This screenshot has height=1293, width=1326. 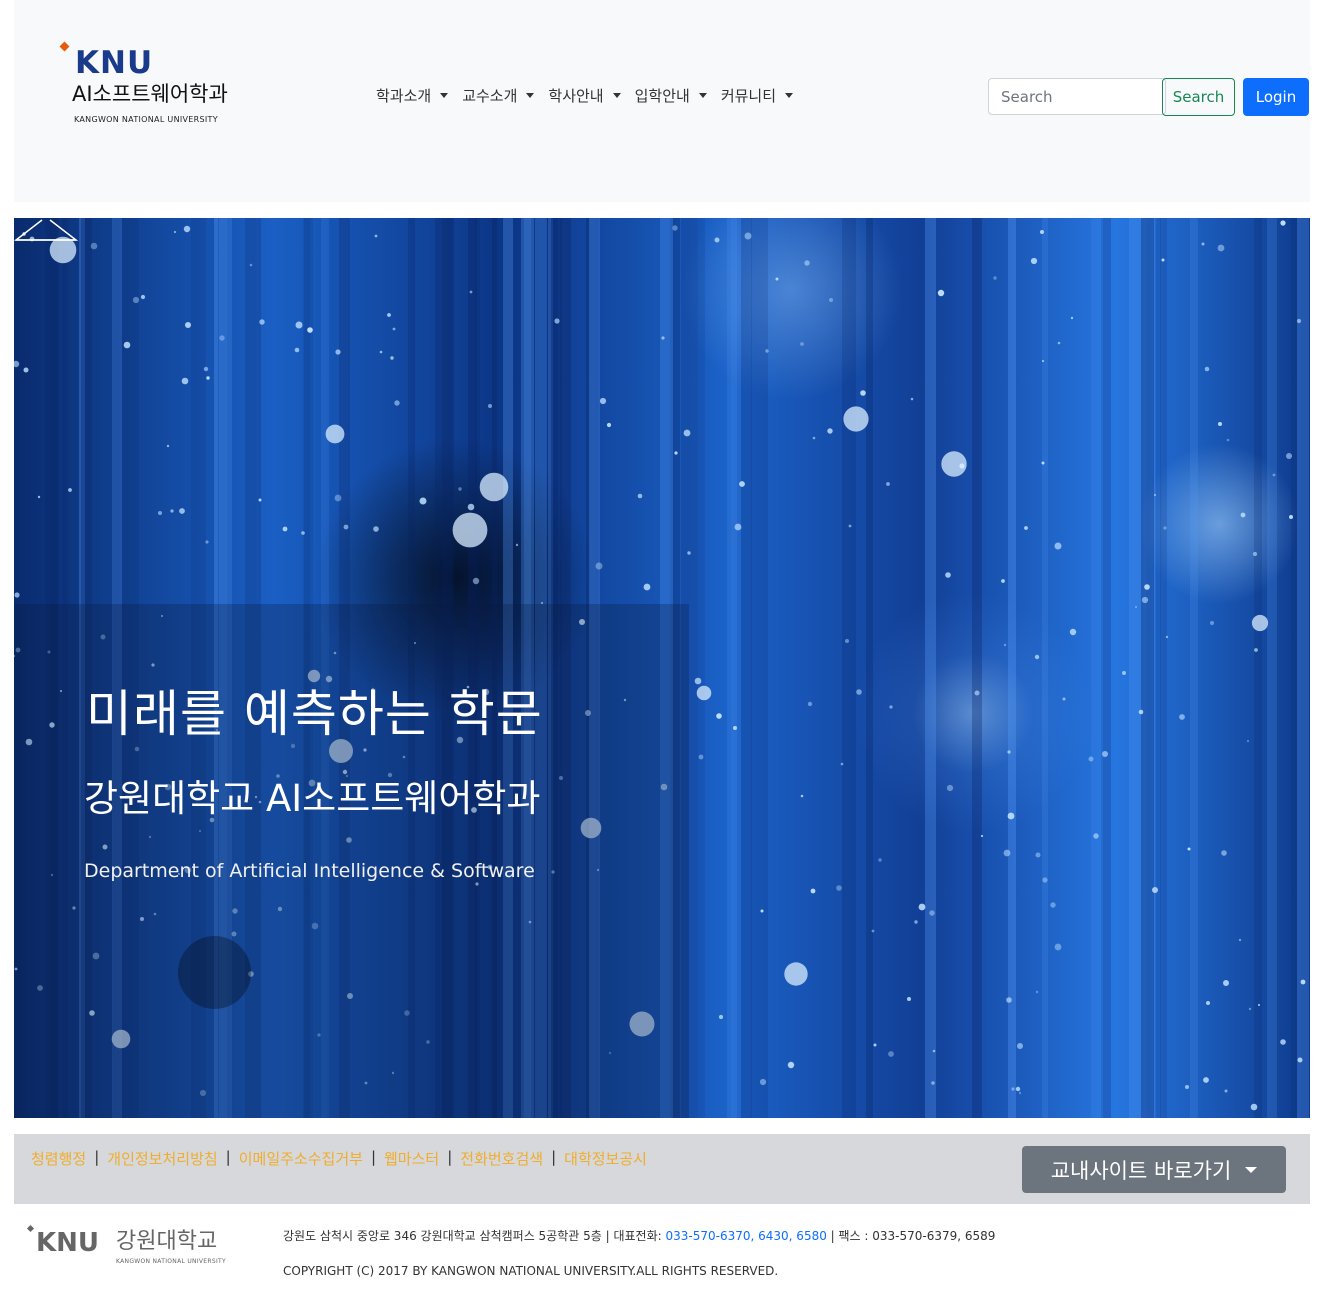 I want to click on footer-link-disclosure: 대학정보공시, so click(x=605, y=1158).